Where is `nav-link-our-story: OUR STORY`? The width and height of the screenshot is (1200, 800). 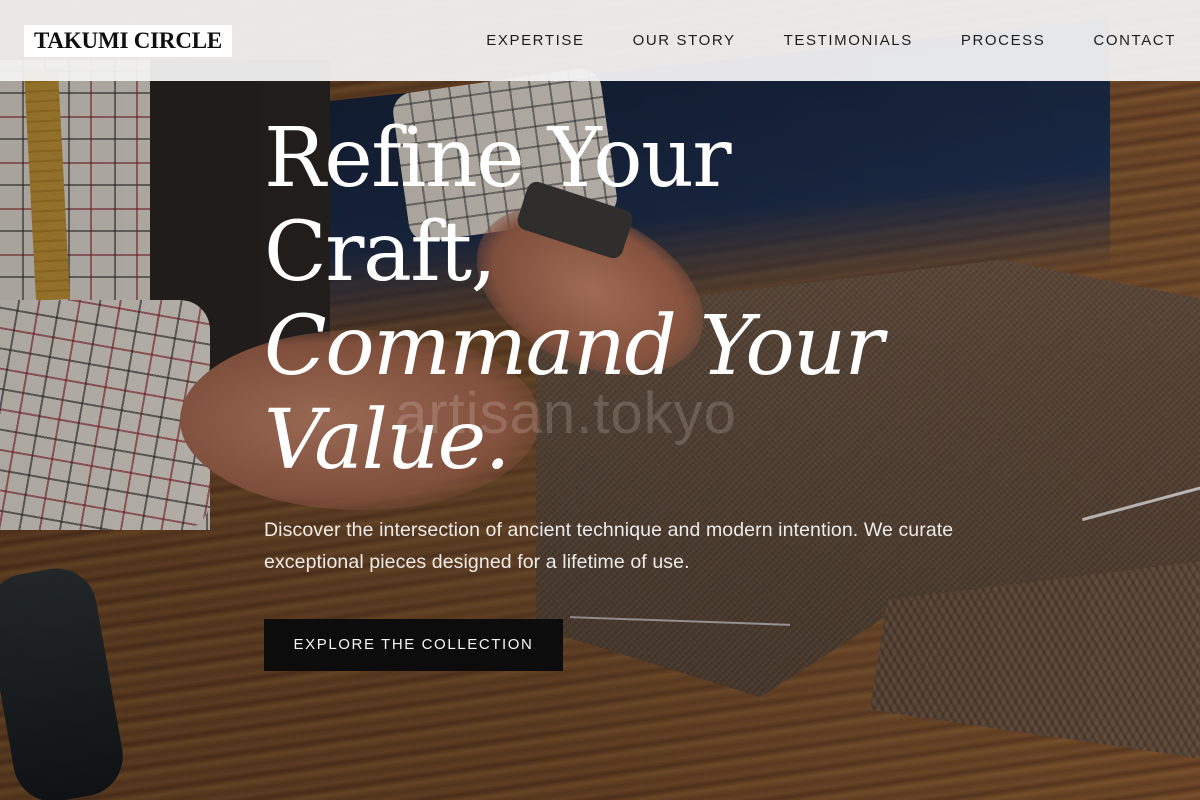 nav-link-our-story: OUR STORY is located at coordinates (684, 40).